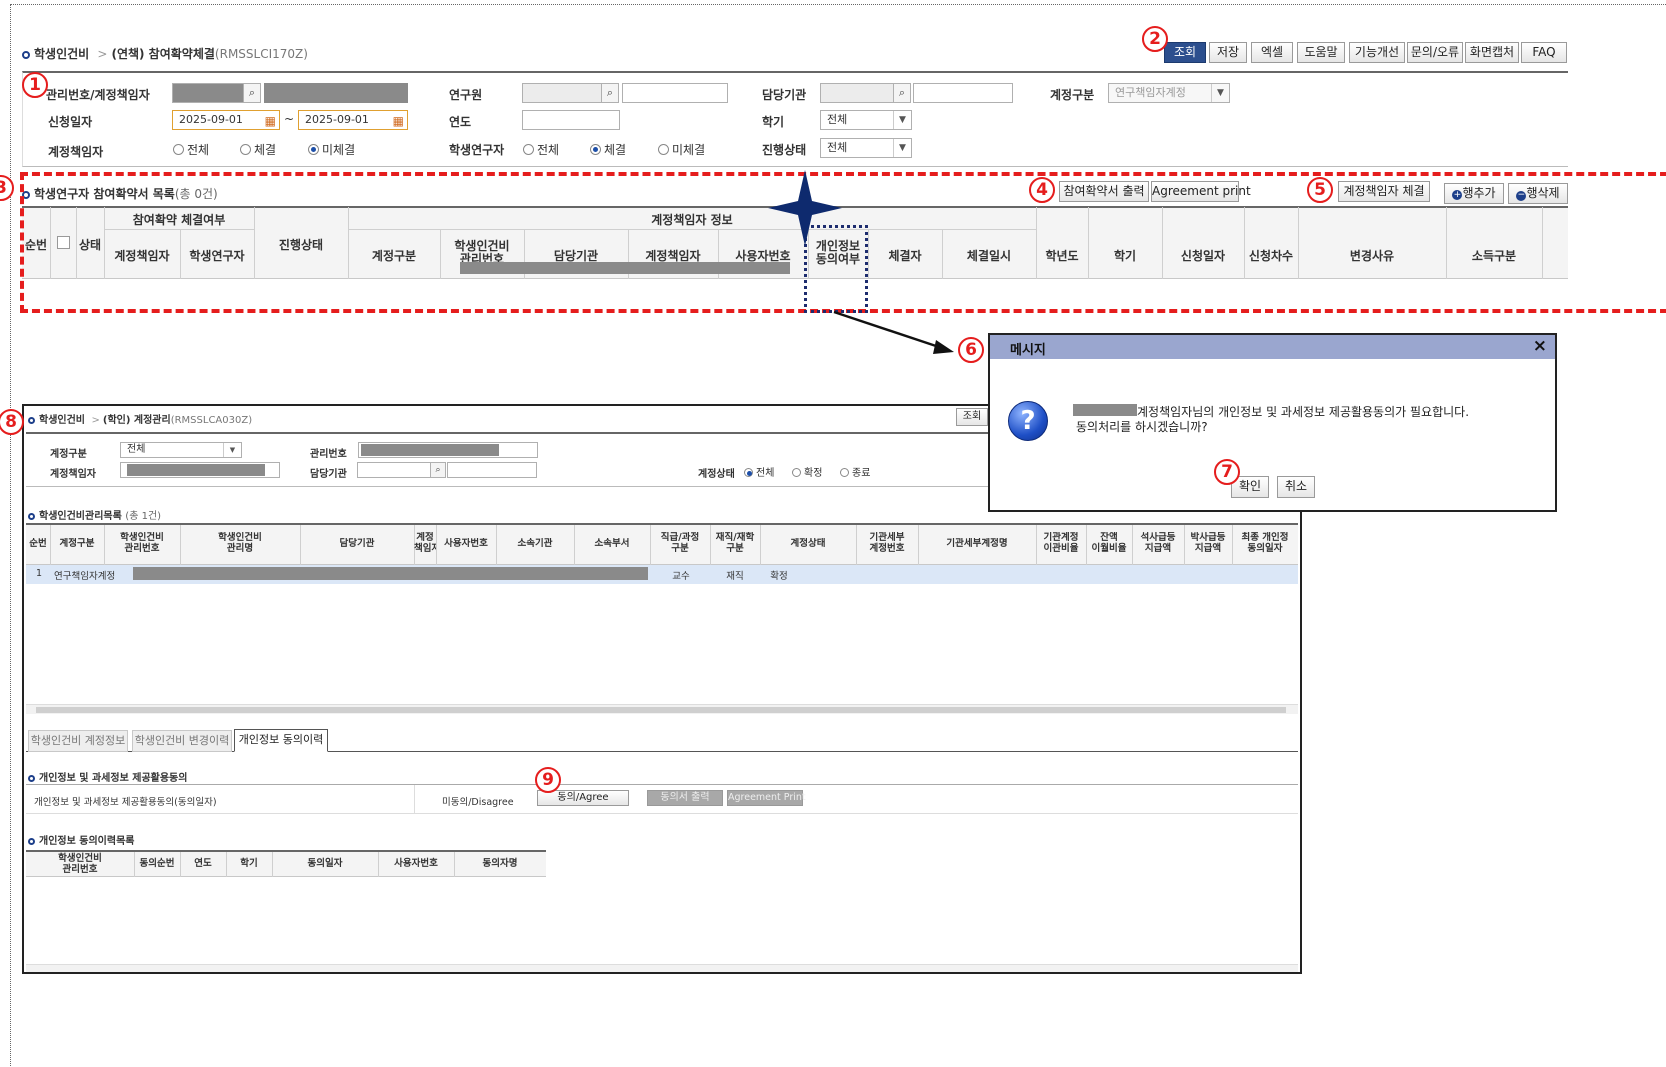 This screenshot has width=1666, height=1067. What do you see at coordinates (35, 85) in the screenshot?
I see `marker-1: 1` at bounding box center [35, 85].